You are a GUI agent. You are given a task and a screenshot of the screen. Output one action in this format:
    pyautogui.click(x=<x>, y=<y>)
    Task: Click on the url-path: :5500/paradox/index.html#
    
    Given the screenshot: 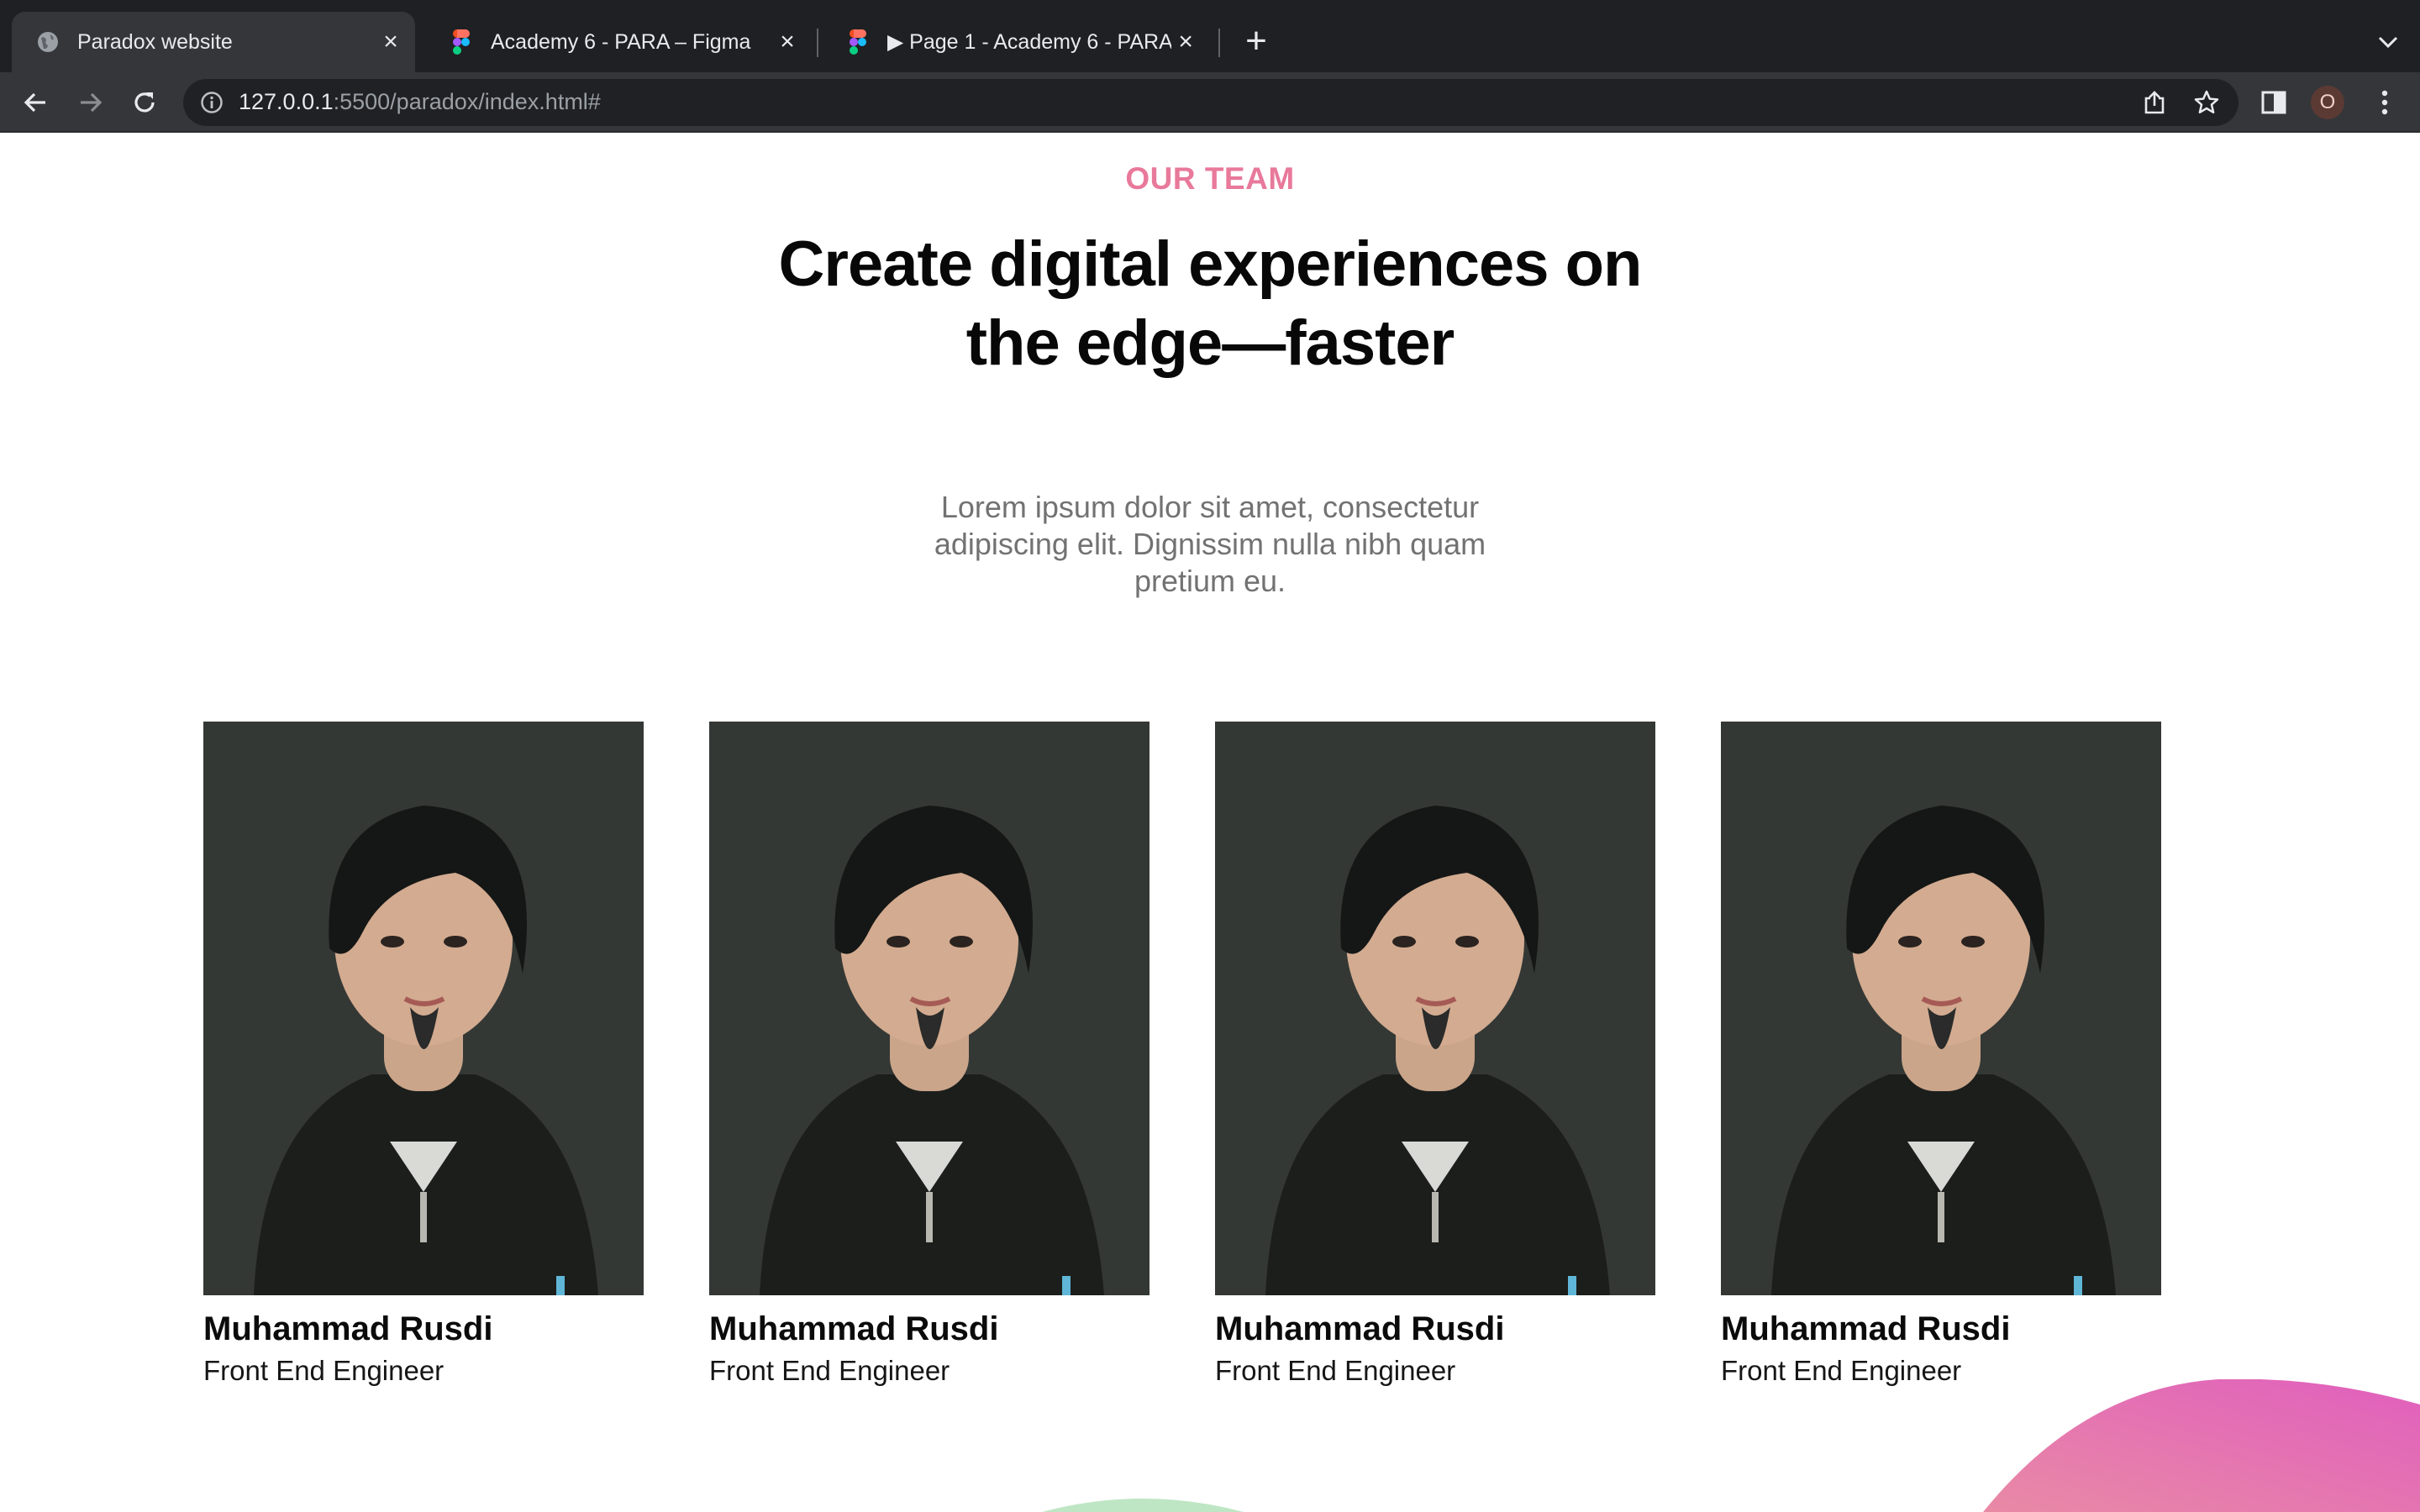 What is the action you would take?
    pyautogui.click(x=467, y=101)
    